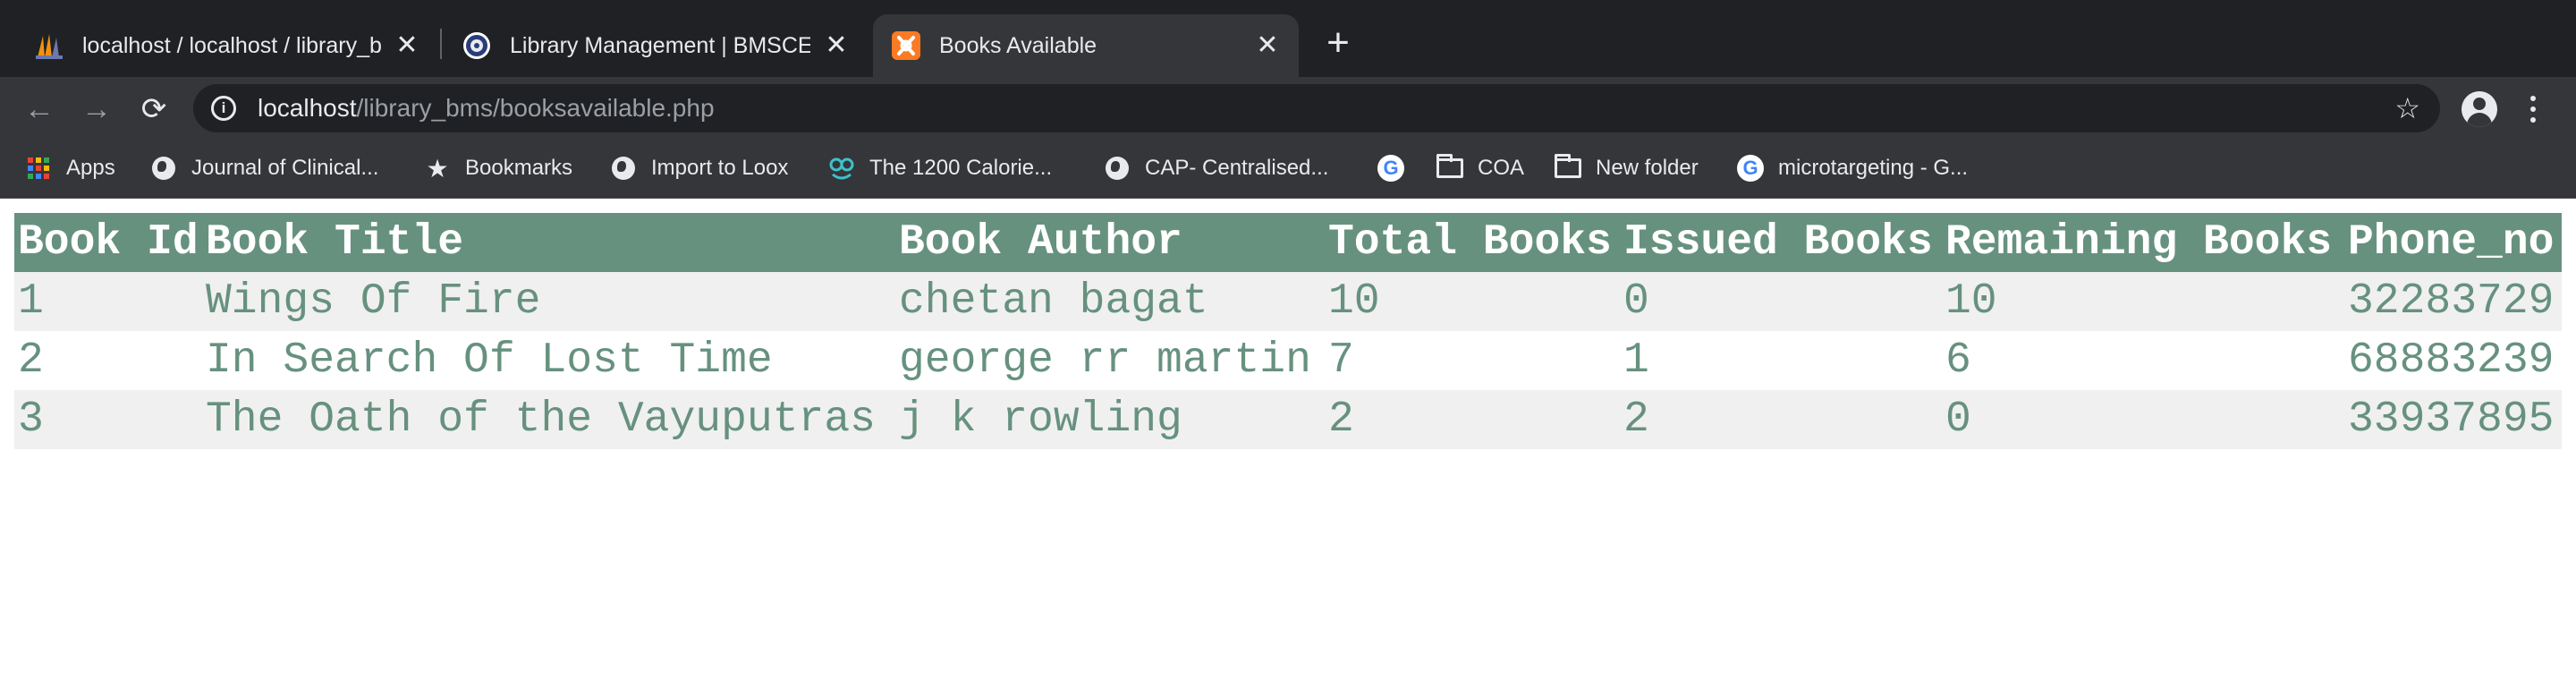  Describe the element at coordinates (2479, 109) in the screenshot. I see `profile-avatar-icon` at that location.